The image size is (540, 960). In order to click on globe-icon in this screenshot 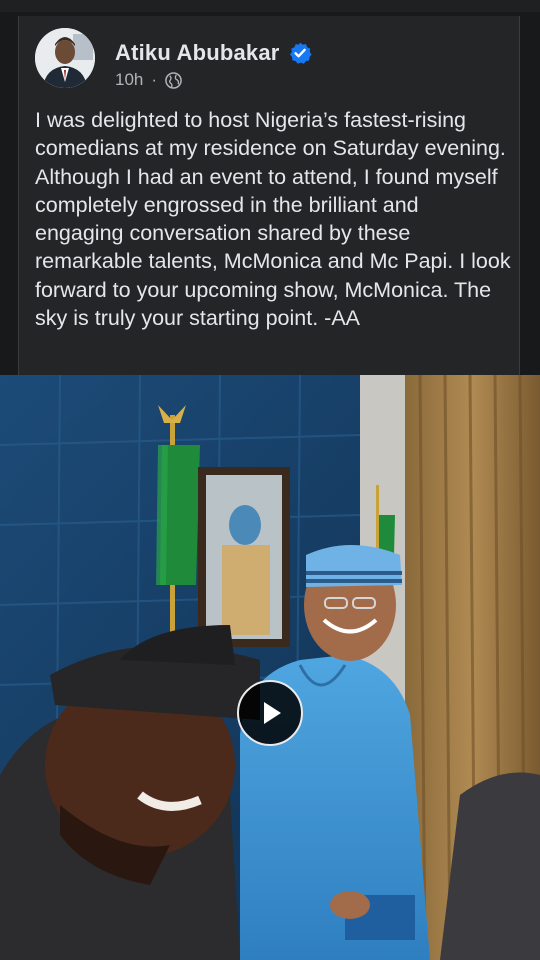, I will do `click(173, 80)`.